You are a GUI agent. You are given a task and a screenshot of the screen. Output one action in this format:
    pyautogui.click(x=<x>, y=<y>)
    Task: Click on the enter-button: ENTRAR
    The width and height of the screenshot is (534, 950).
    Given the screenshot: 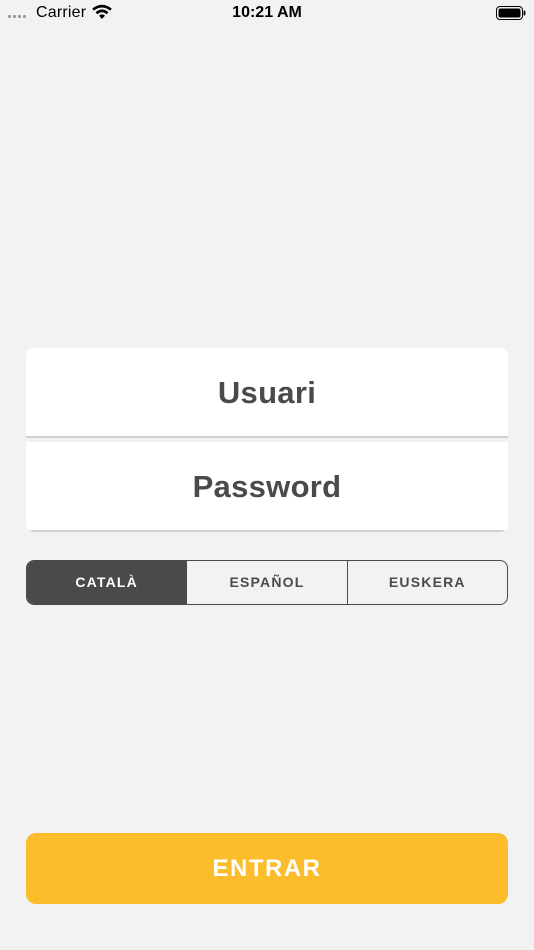 What is the action you would take?
    pyautogui.click(x=267, y=868)
    